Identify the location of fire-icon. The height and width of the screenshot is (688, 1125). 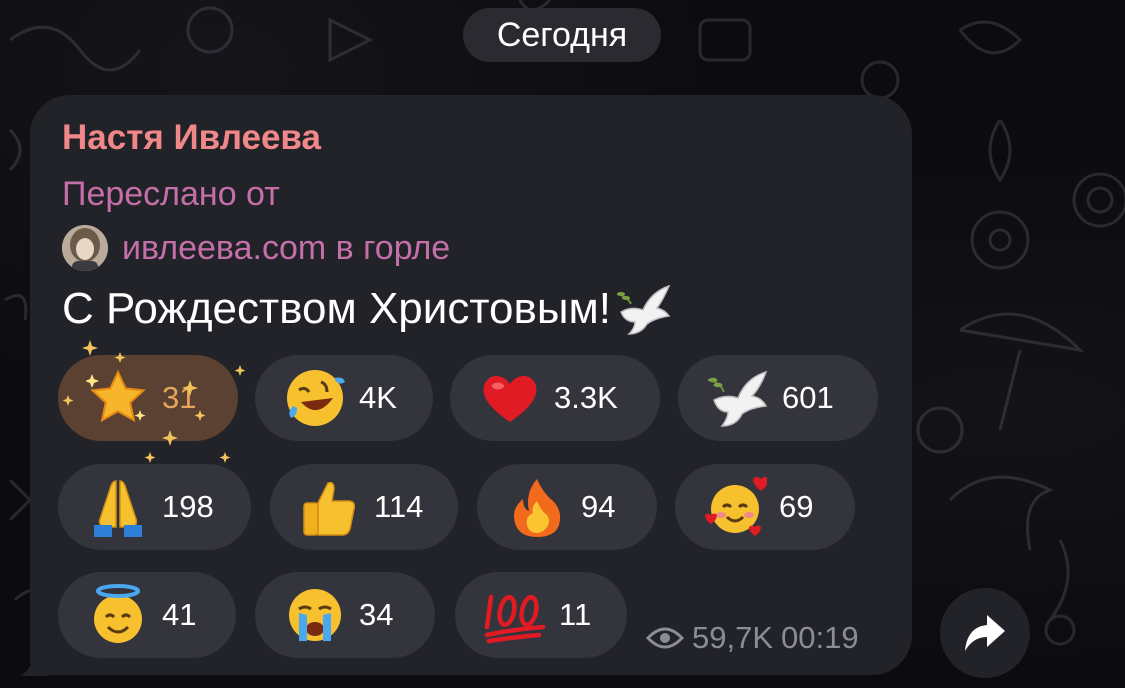
(537, 508).